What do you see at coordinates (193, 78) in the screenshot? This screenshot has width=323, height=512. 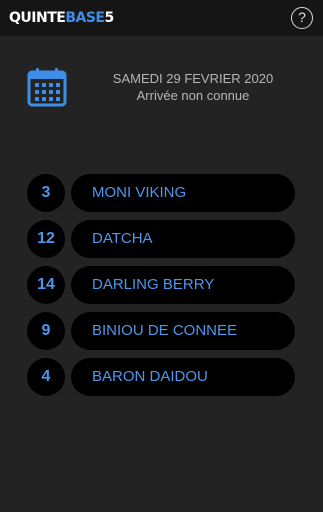 I see `race-date: SAMEDI 29 FEVRIER 2020` at bounding box center [193, 78].